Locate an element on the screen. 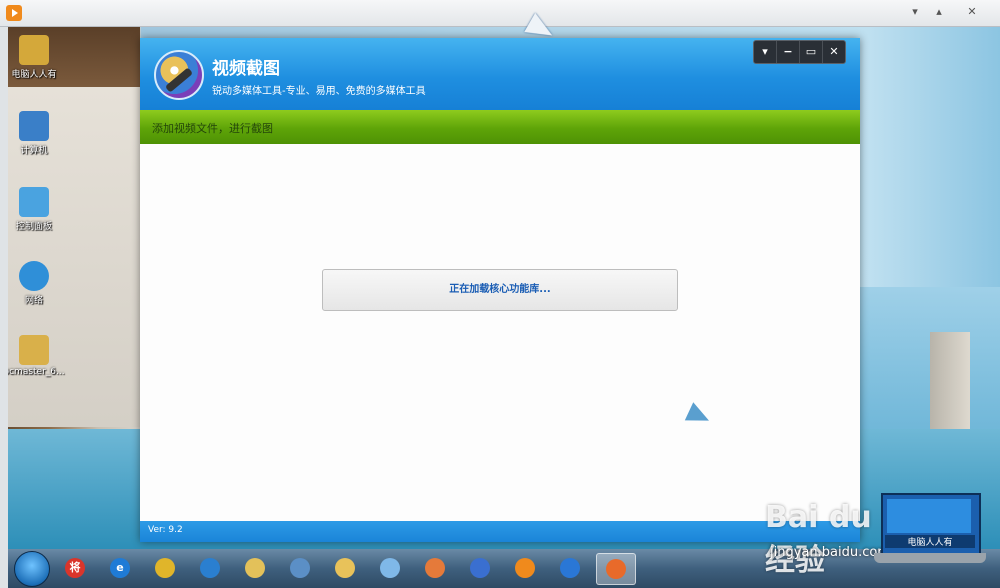 The image size is (1000, 588). ie-browser-icon: e is located at coordinates (120, 568).